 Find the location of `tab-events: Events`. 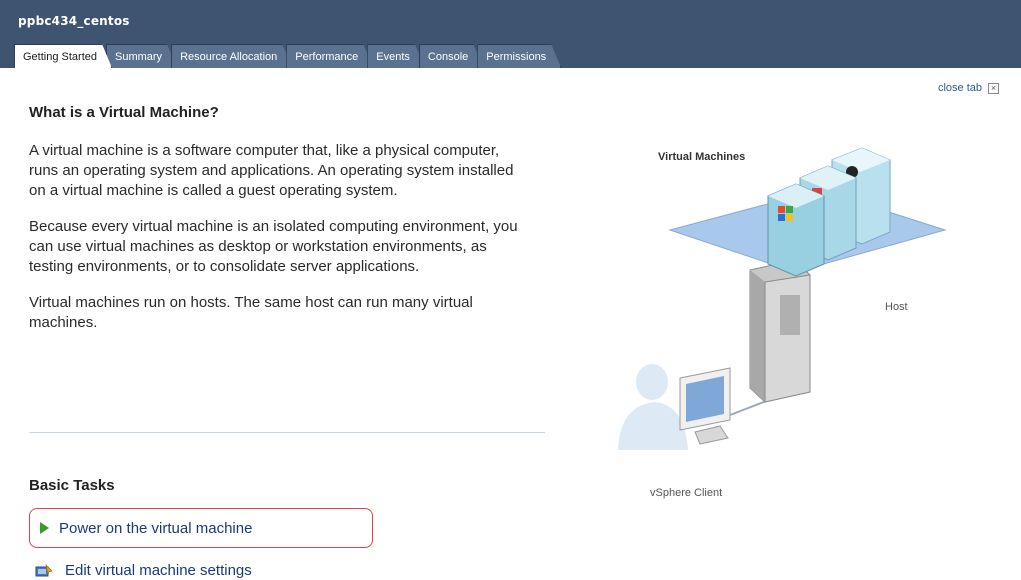

tab-events: Events is located at coordinates (396, 56).